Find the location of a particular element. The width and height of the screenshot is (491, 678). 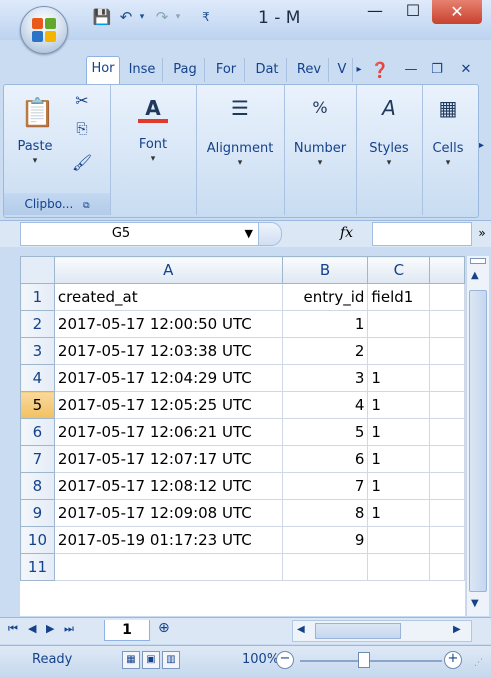

column-header-b: B is located at coordinates (325, 270).